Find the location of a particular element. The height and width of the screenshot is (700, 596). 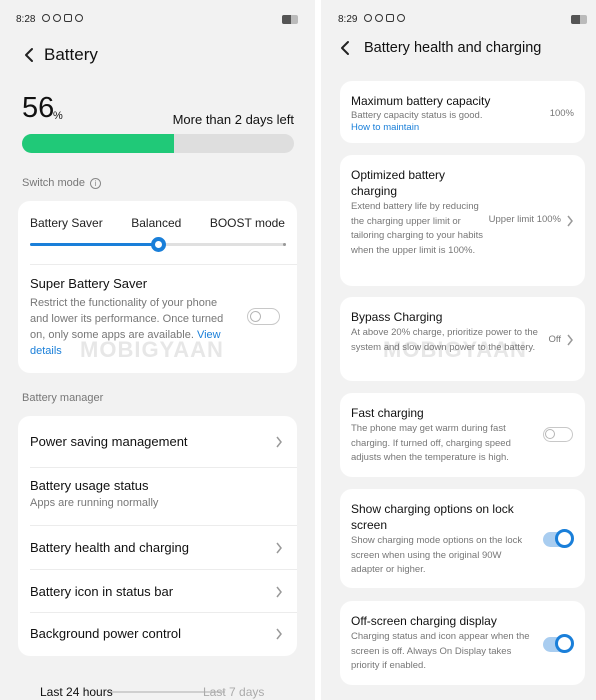

info-icon: i is located at coordinates (95, 183).